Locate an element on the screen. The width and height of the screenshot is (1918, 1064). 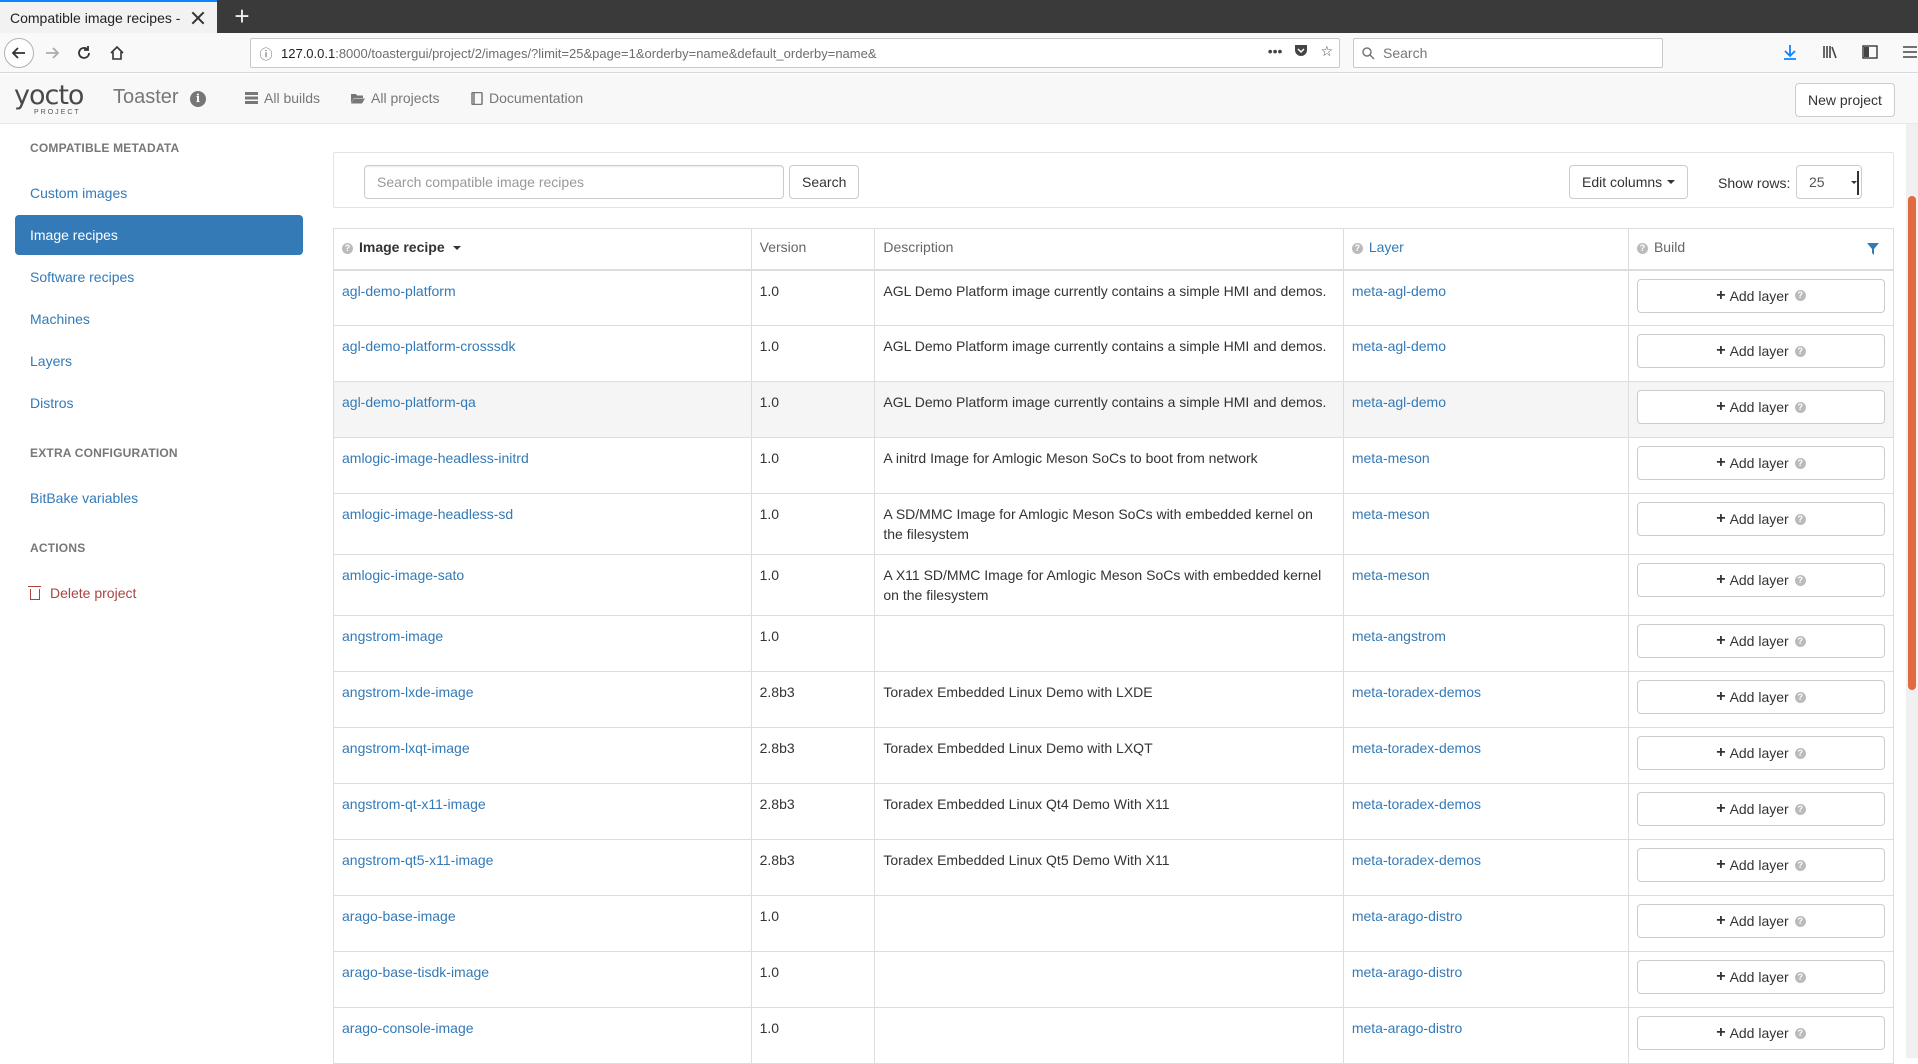
yocto-project-logo: yocto PROJECT is located at coordinates (54, 100).